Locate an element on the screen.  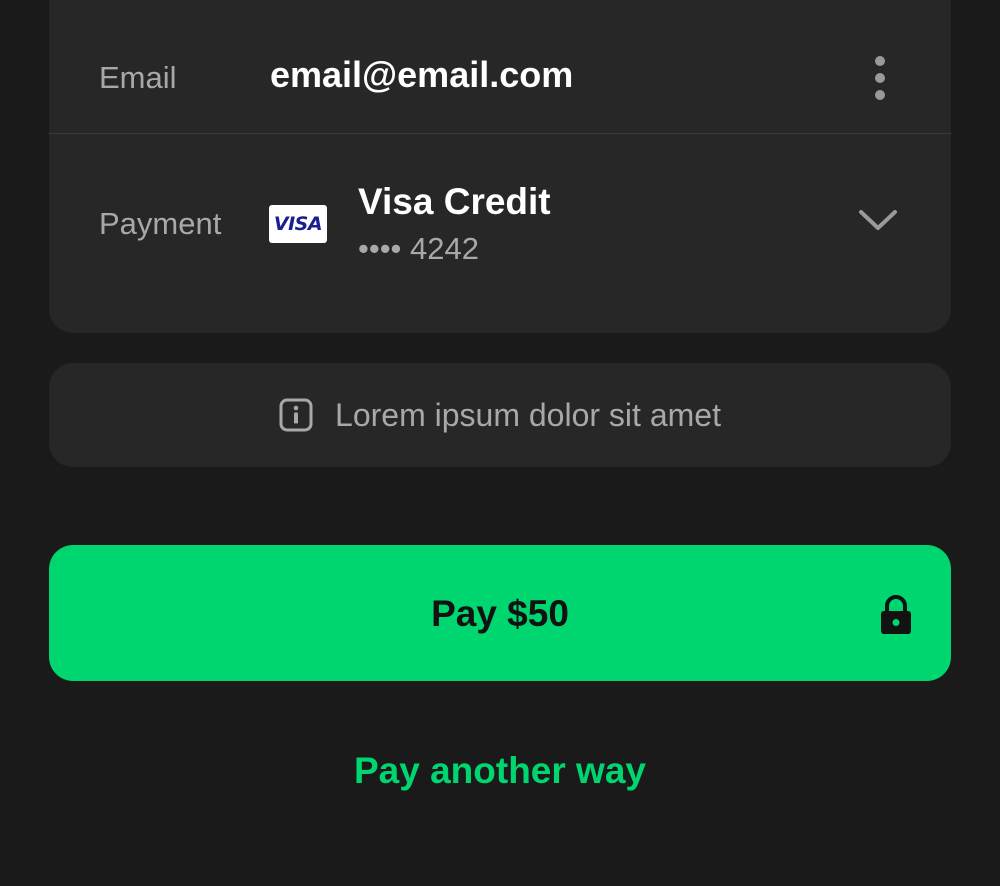
info-text: Lorem ipsum dolor sit amet is located at coordinates (528, 415).